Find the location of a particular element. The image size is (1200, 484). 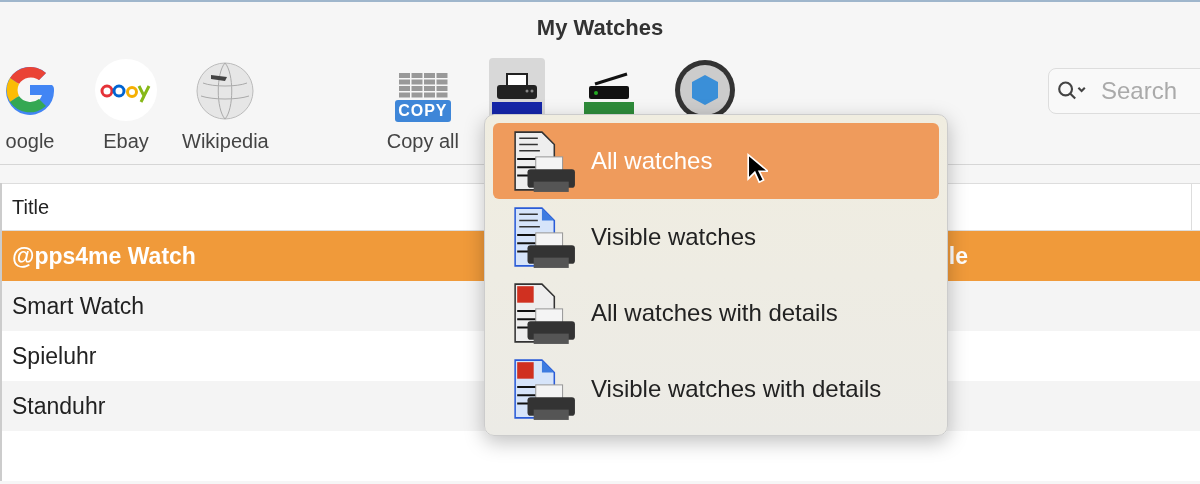

table-cell-text: Standuhr is located at coordinates (58, 406).